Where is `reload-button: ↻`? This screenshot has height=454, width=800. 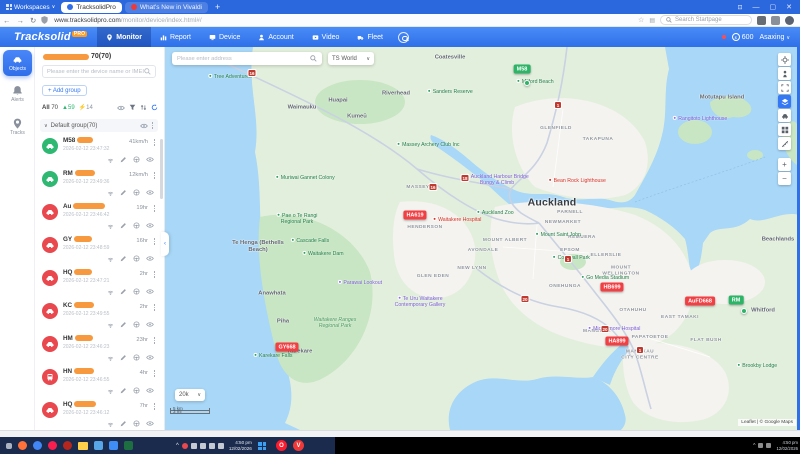
reload-button: ↻ is located at coordinates (33, 20).